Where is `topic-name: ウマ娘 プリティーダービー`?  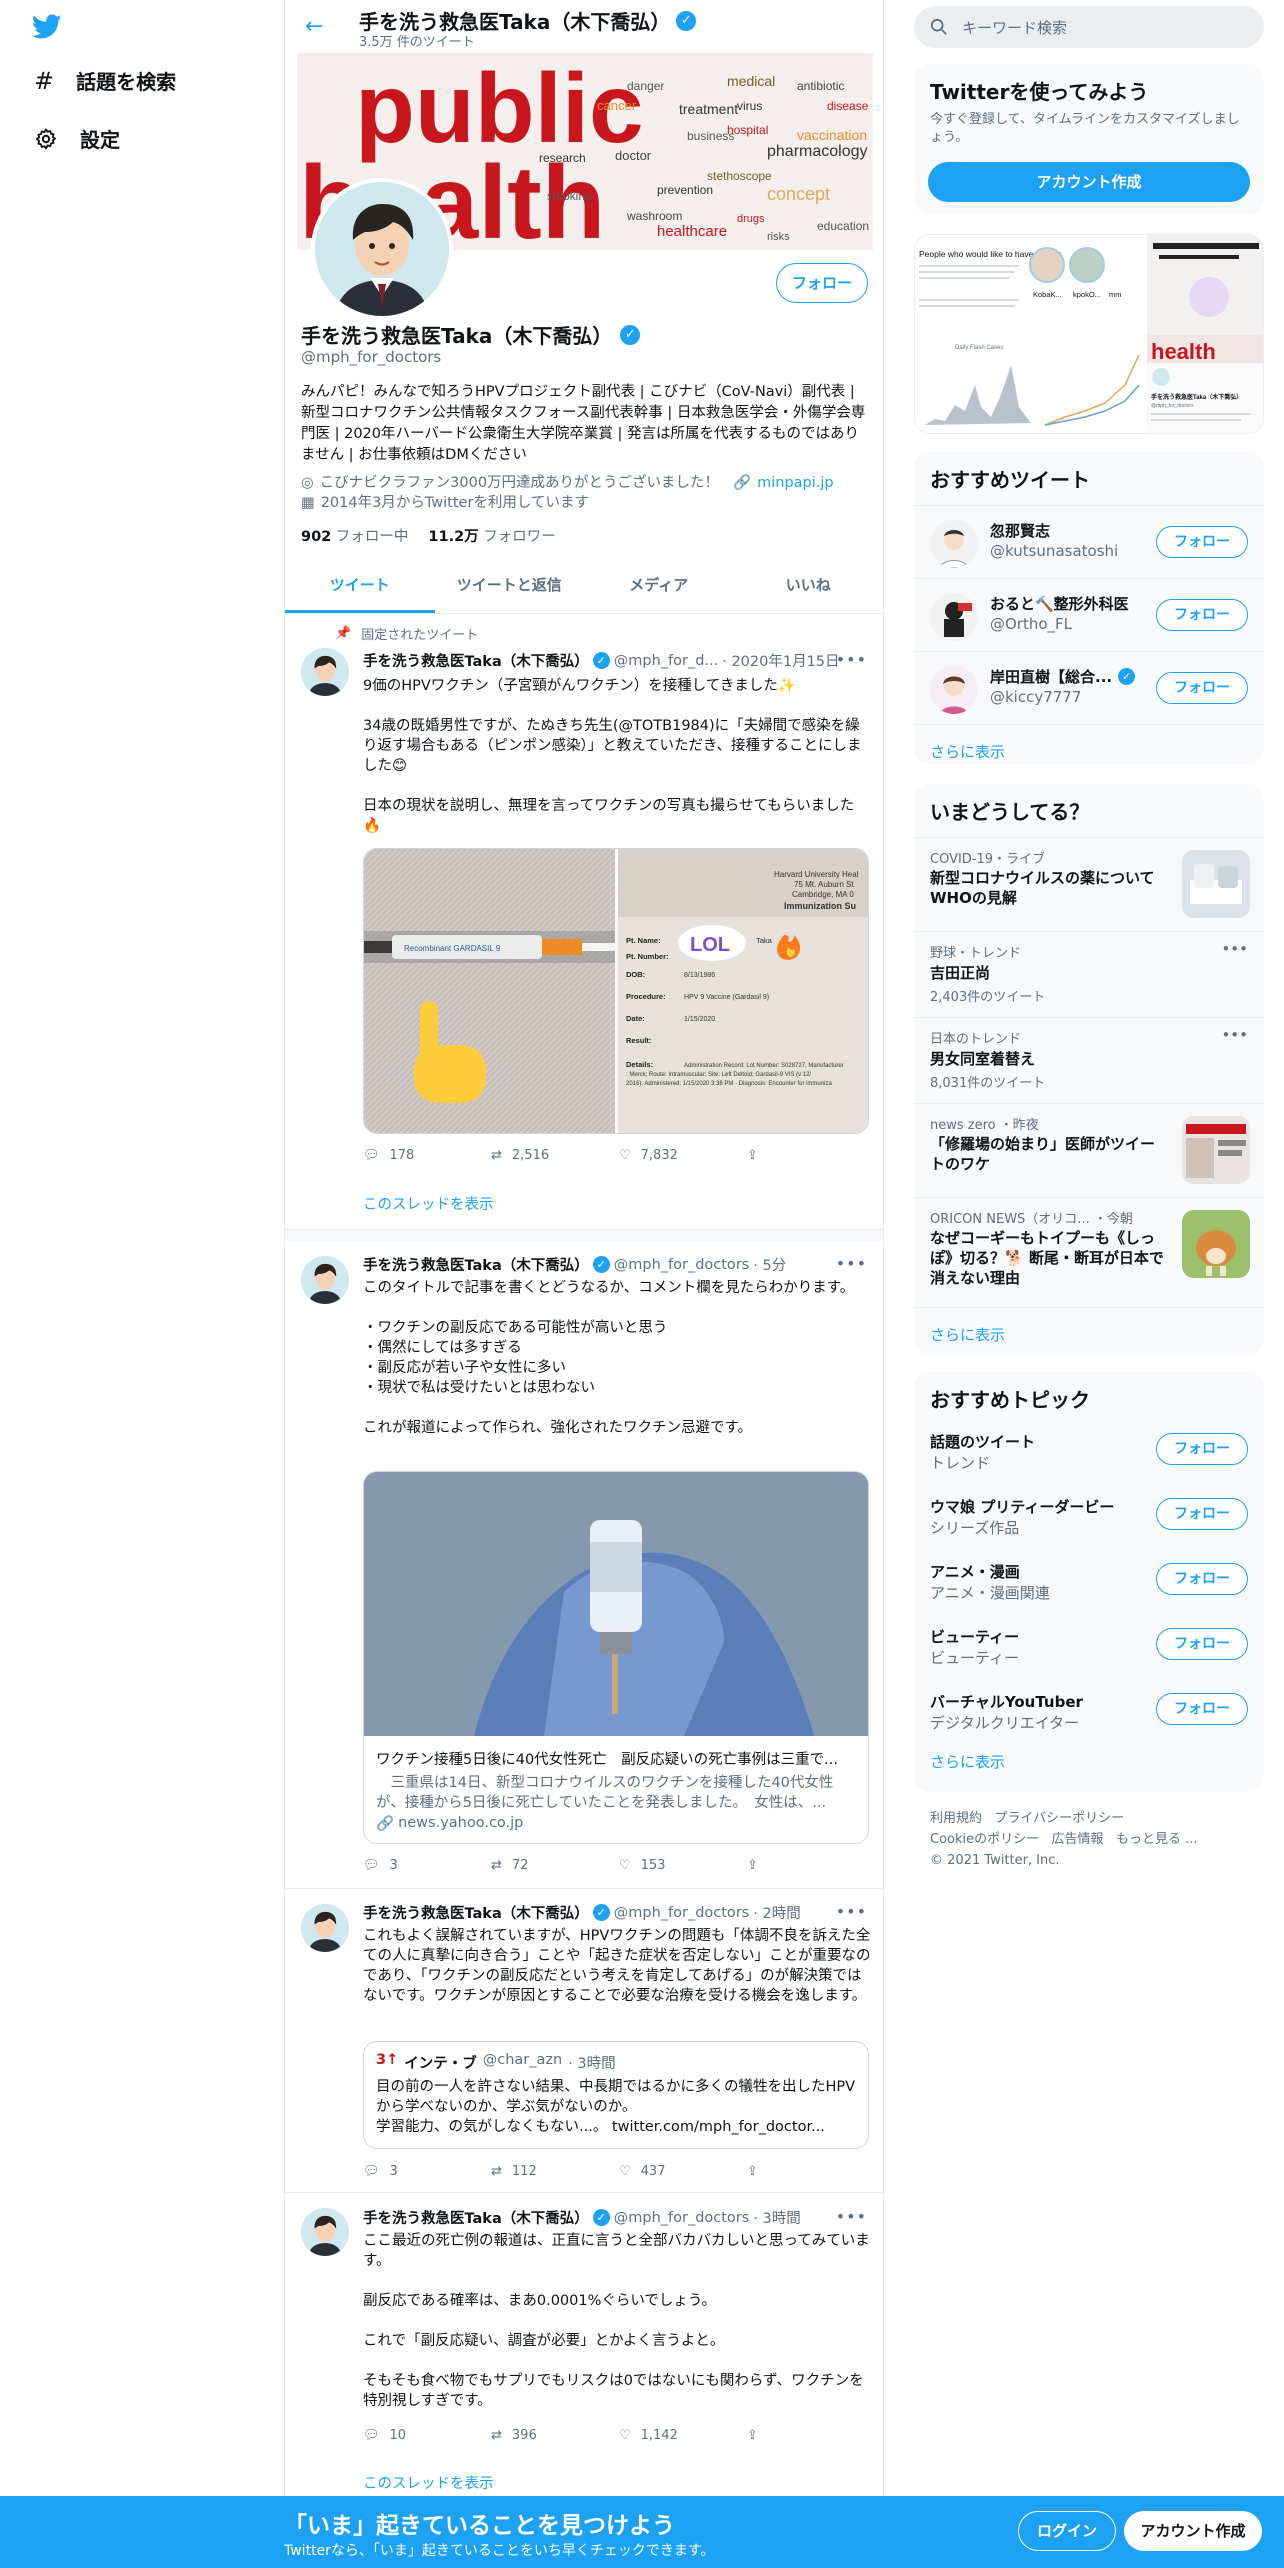 topic-name: ウマ娘 プリティーダービー is located at coordinates (1022, 1507).